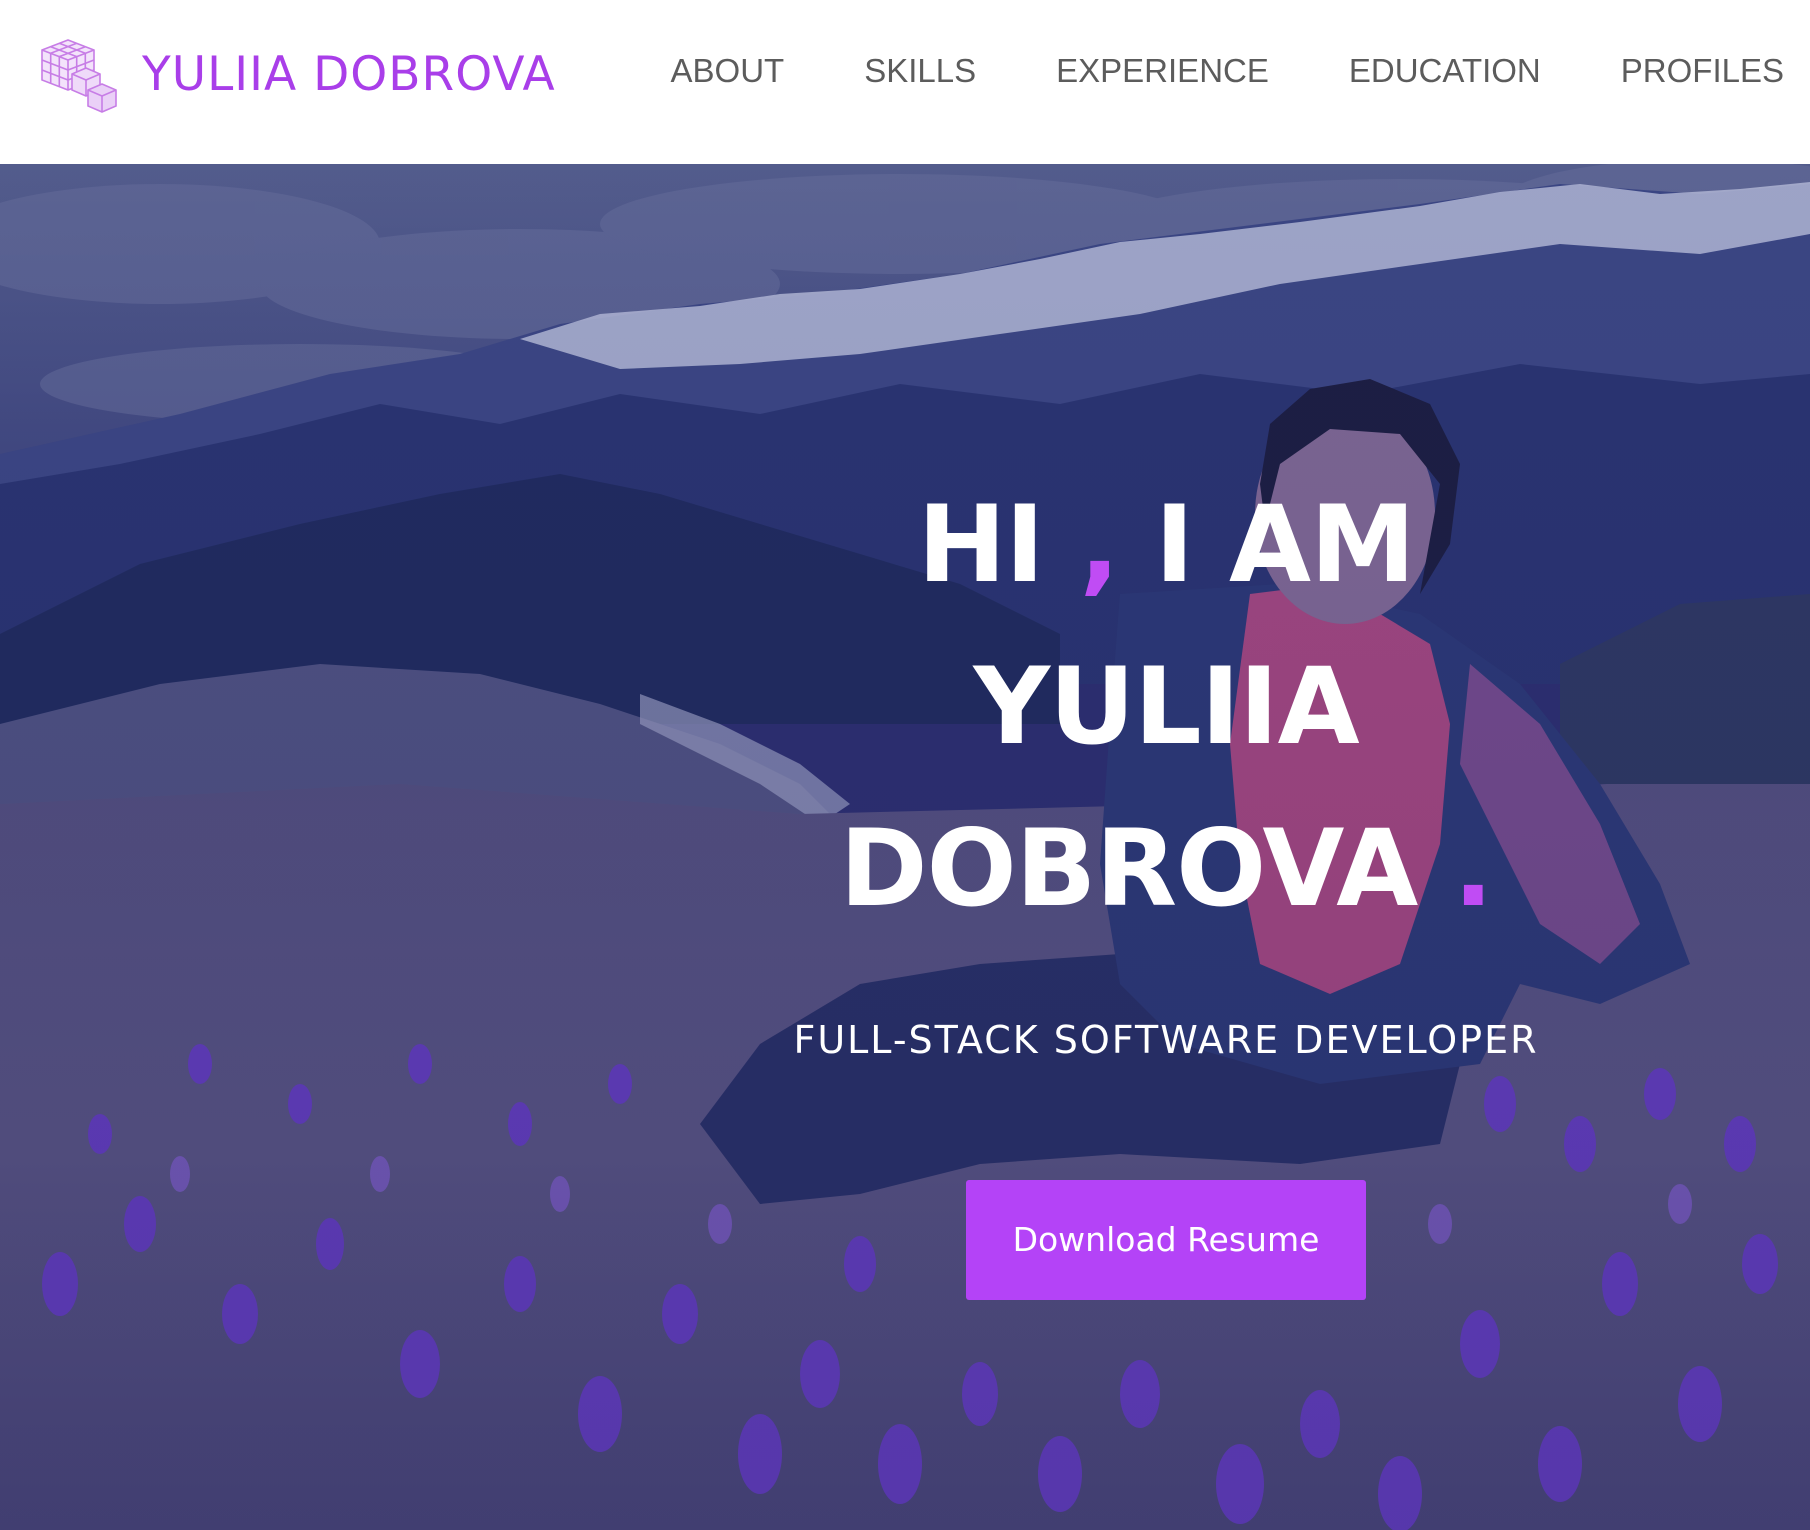  Describe the element at coordinates (1285, 544) in the screenshot. I see `hero-i-am: I AM` at that location.